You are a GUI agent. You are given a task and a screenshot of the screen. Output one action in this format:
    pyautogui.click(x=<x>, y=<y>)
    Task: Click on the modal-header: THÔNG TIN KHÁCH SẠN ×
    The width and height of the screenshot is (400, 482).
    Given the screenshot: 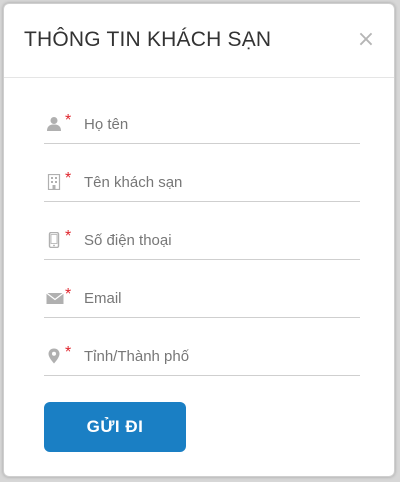 What is the action you would take?
    pyautogui.click(x=199, y=41)
    